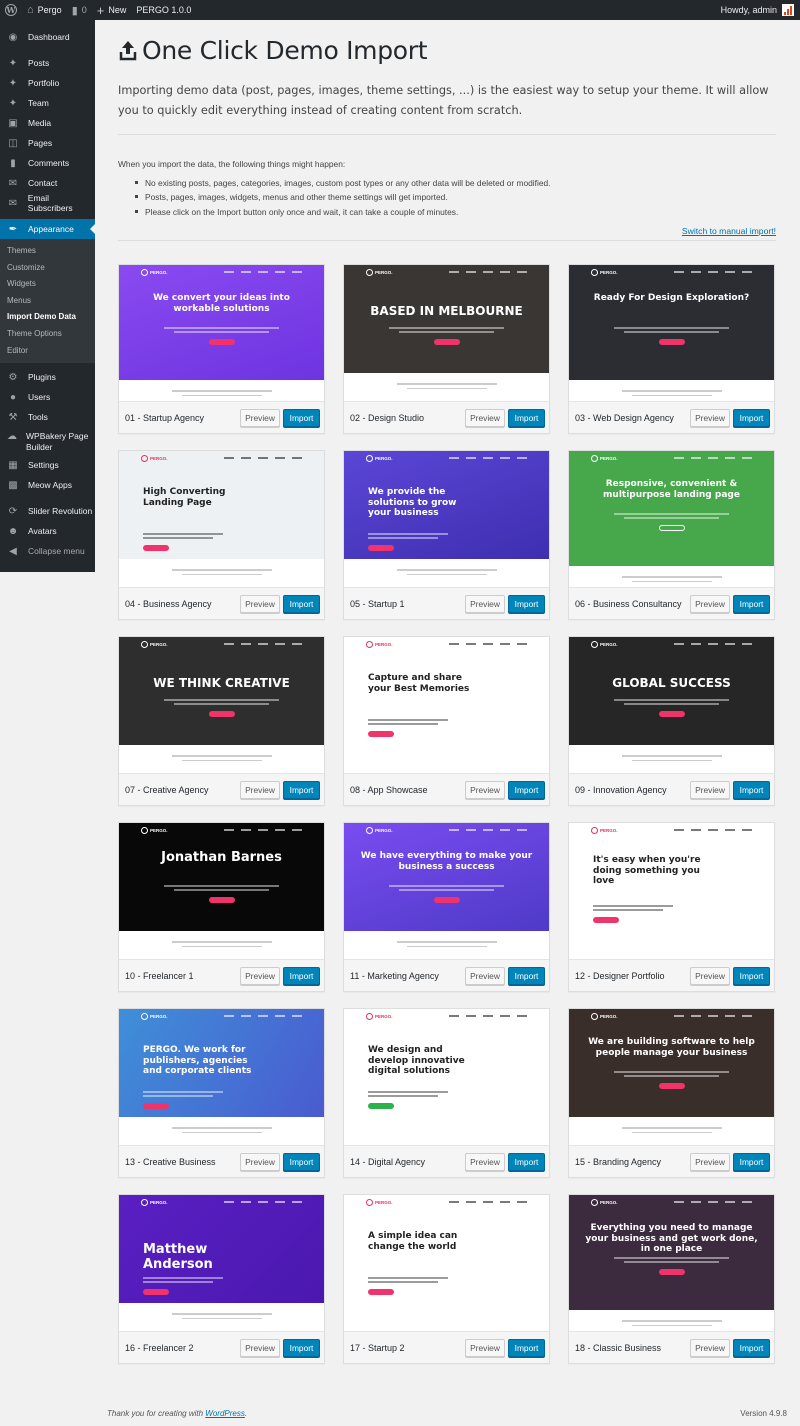 The image size is (800, 1426). I want to click on sidebar-item-pages: ◫ Pages, so click(47, 143).